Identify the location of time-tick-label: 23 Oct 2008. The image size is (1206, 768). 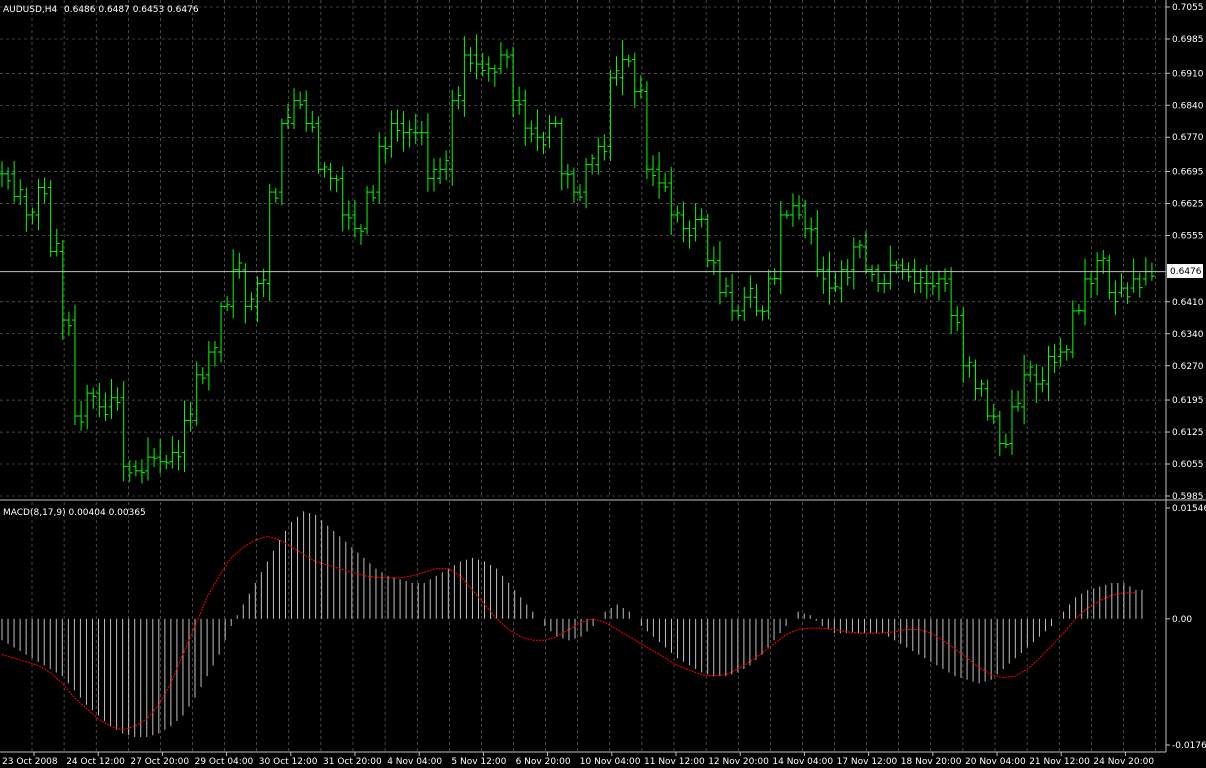
(30, 762).